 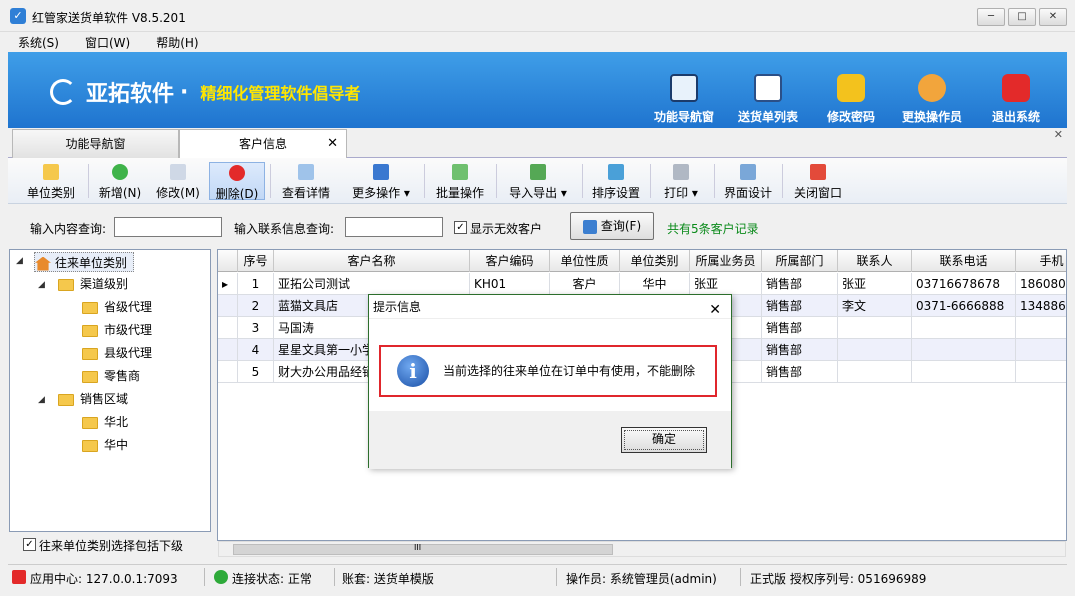 What do you see at coordinates (117, 353) in the screenshot?
I see `tree-node-county: 县级代理` at bounding box center [117, 353].